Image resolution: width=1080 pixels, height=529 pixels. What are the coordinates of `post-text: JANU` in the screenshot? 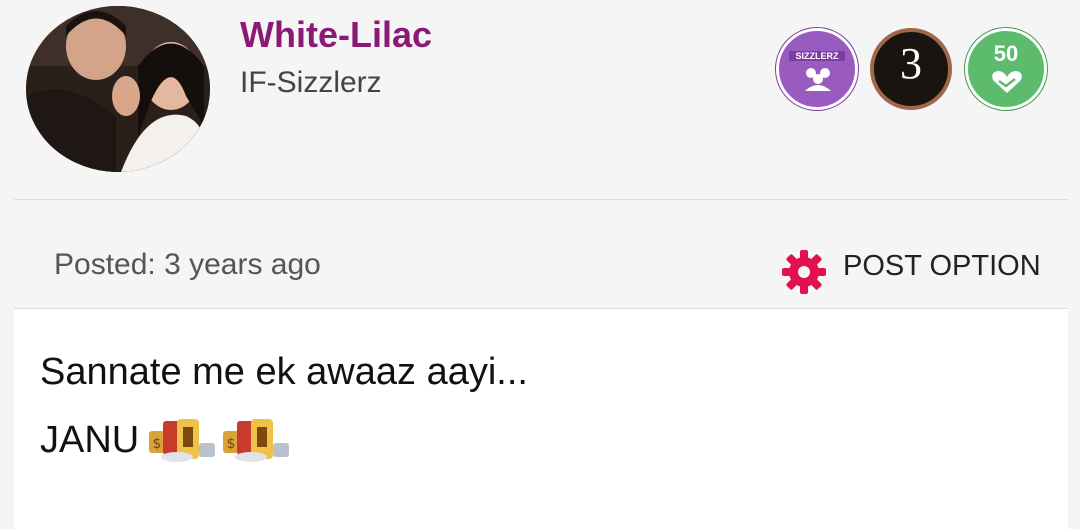 It's located at (90, 439).